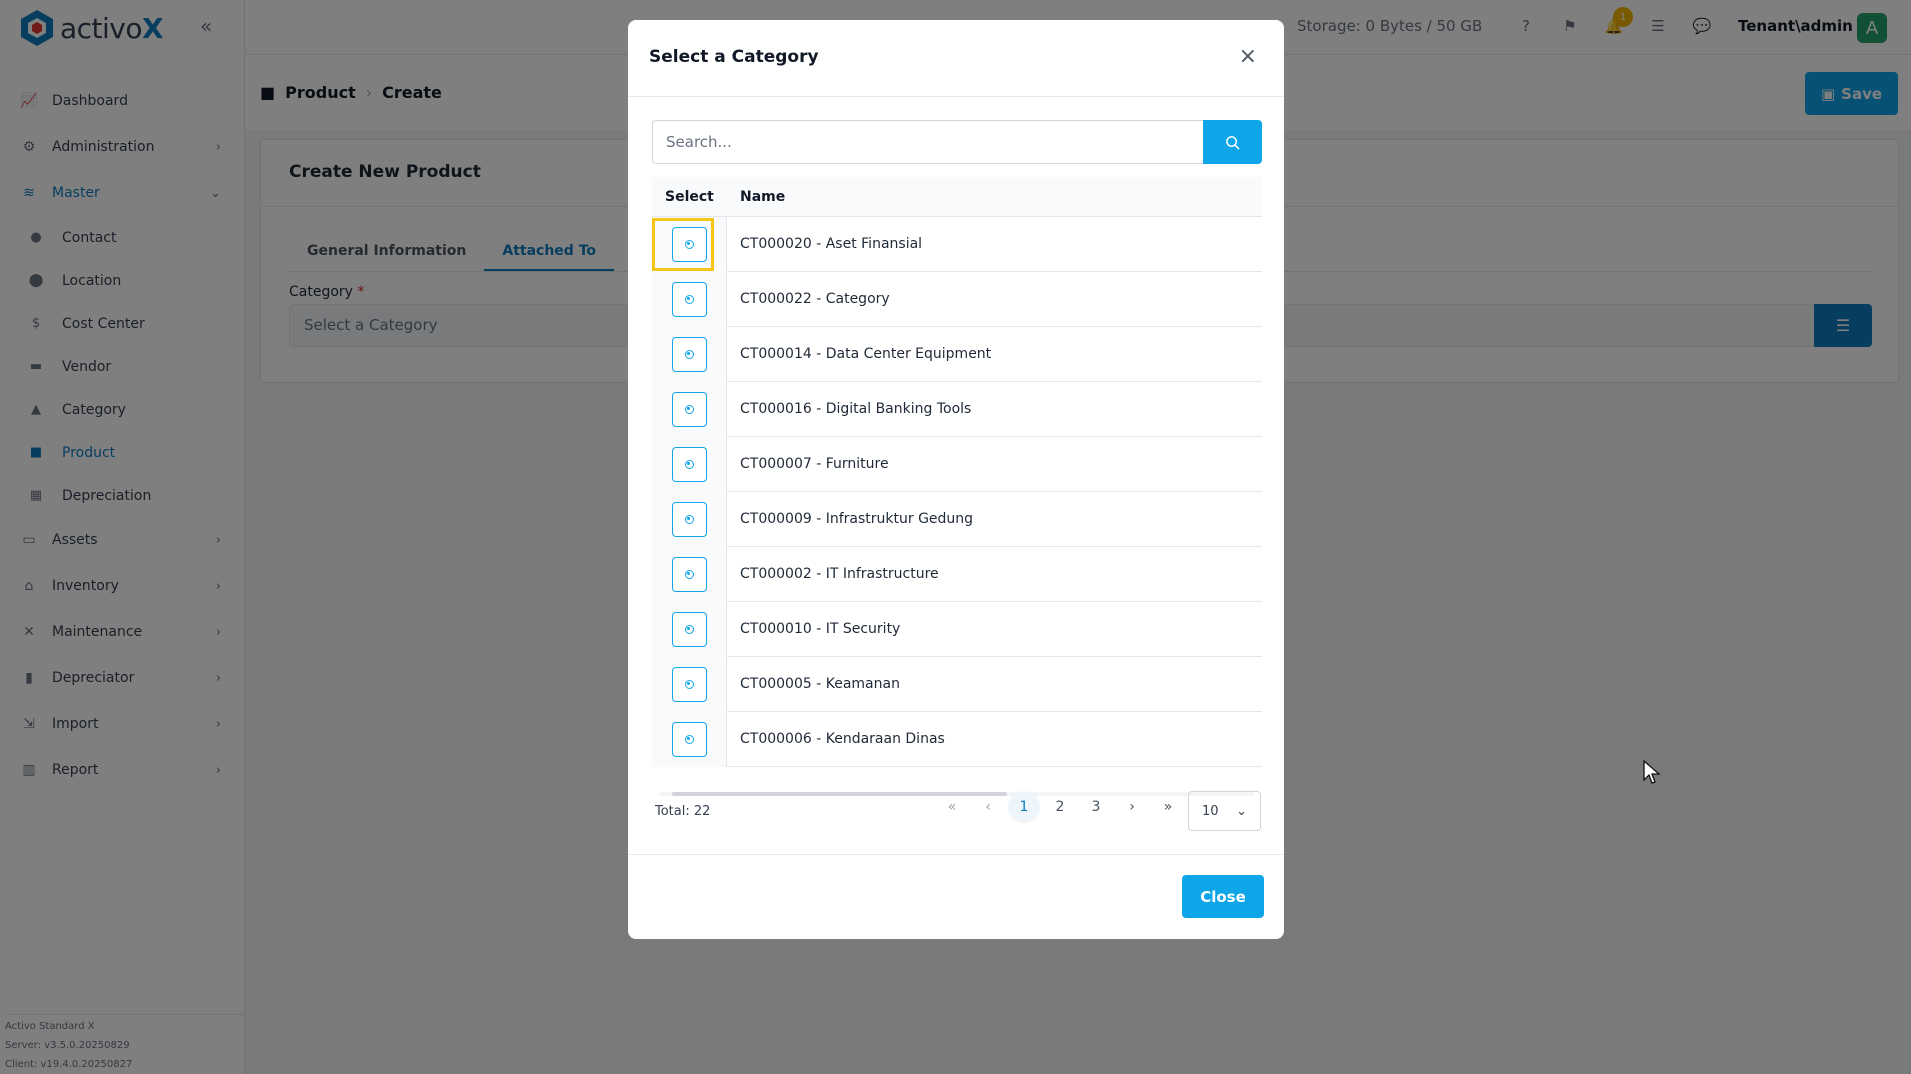  I want to click on table-row: CT000016 - Digital Banking Tools, so click(957, 409).